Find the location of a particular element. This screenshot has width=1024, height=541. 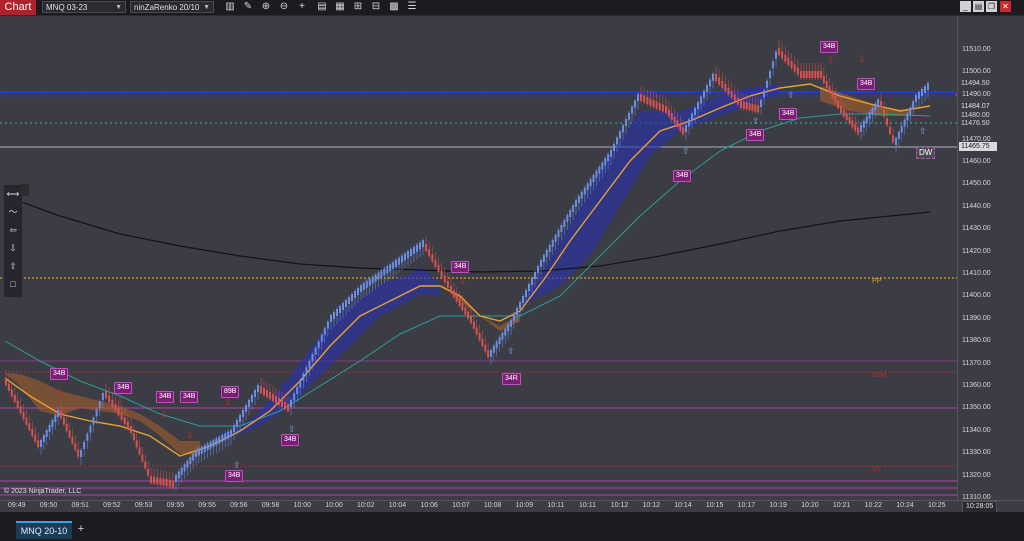

bottom-tab-bar: MNQ 20-10 + is located at coordinates (512, 526).